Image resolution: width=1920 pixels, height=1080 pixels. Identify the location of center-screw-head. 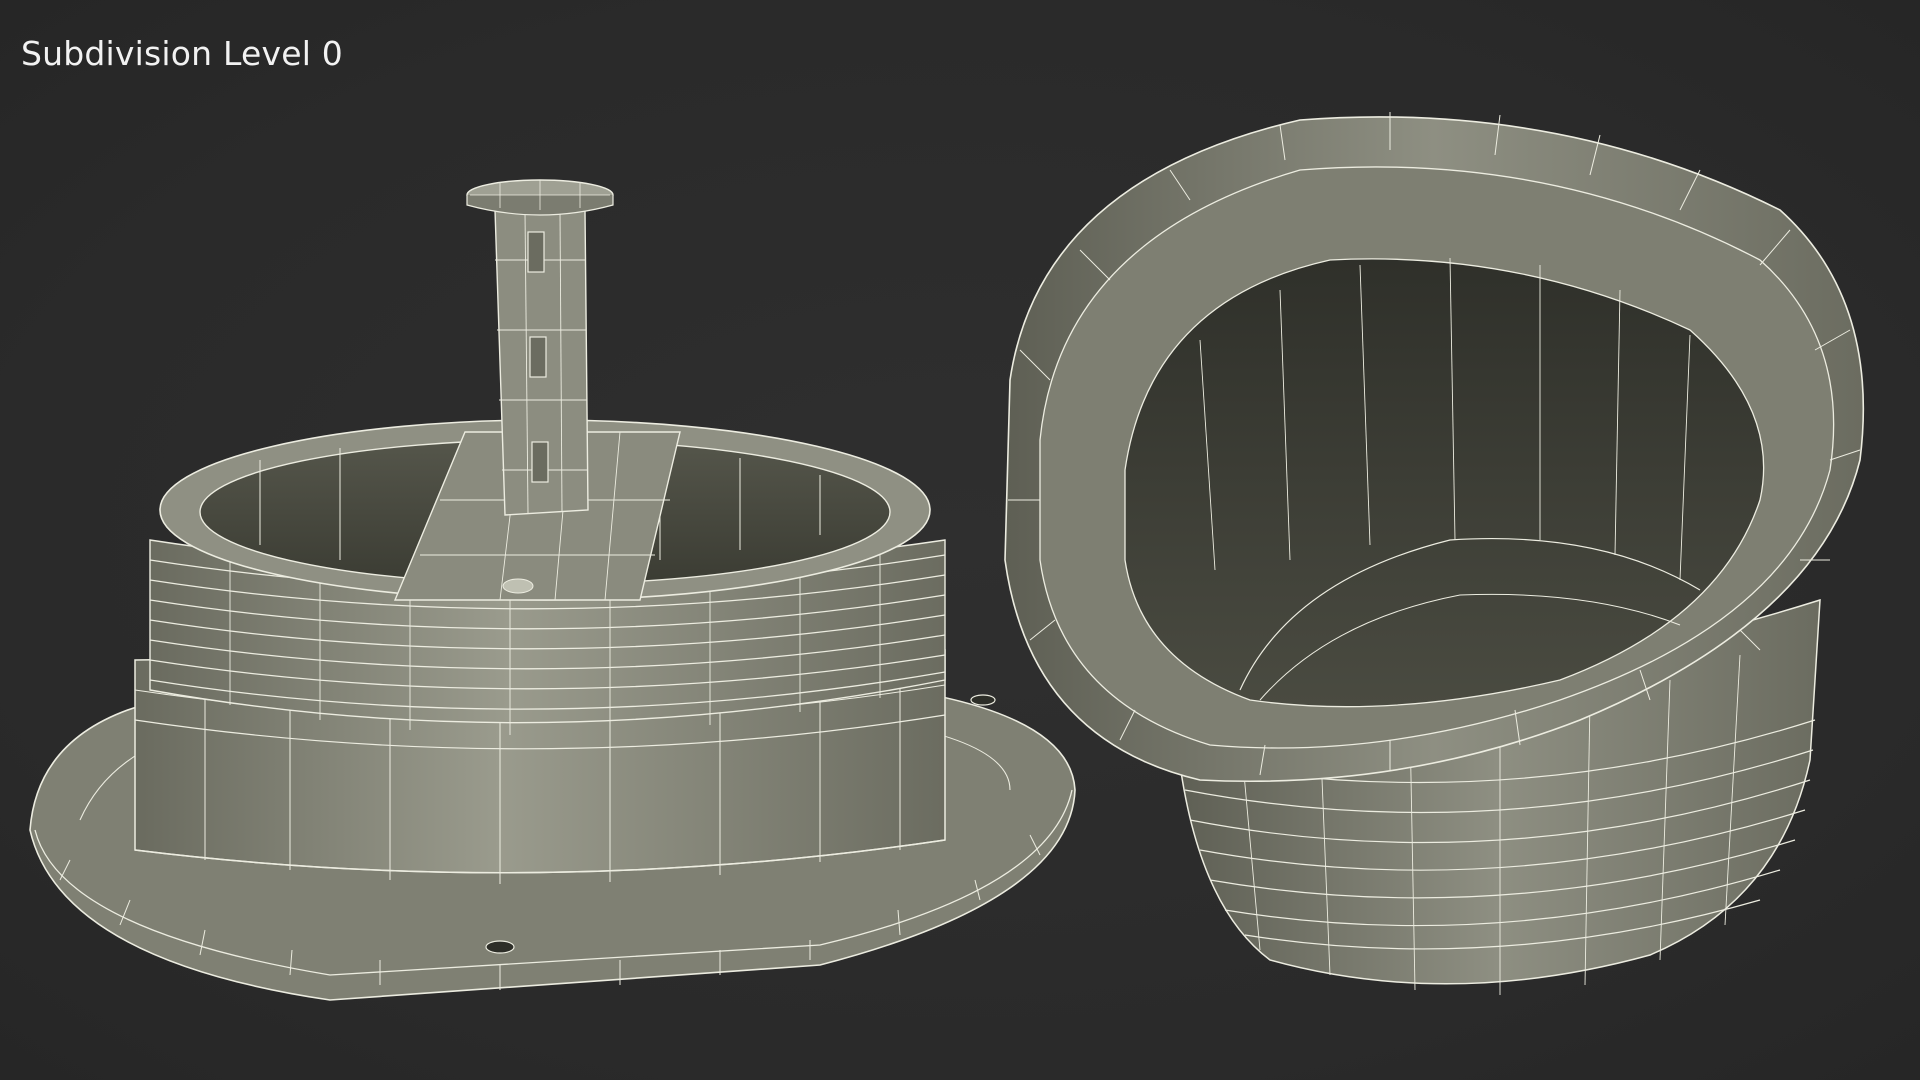
(518, 586).